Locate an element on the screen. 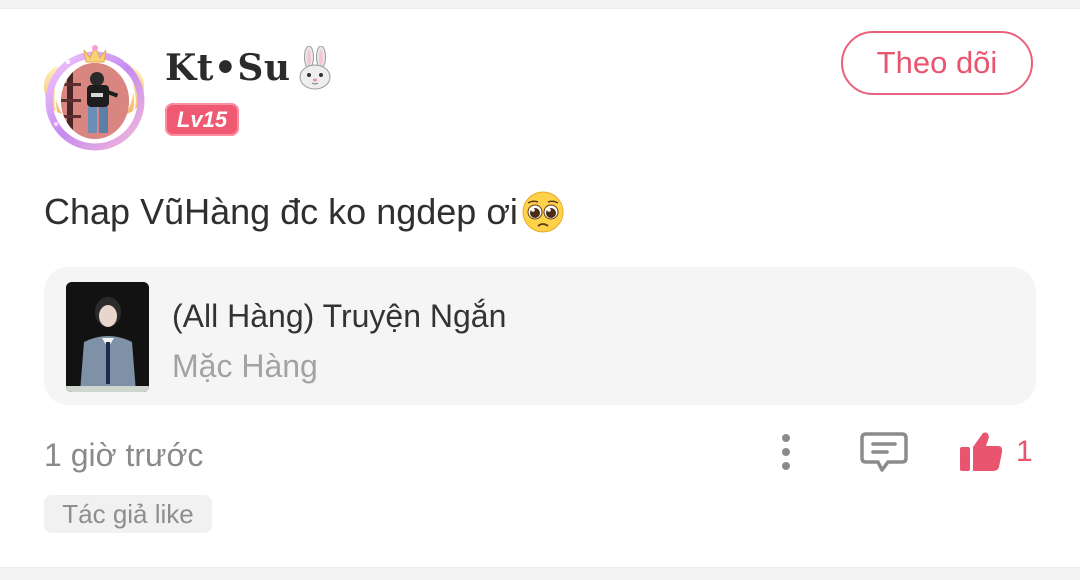 The width and height of the screenshot is (1080, 580). bottom-divider is located at coordinates (540, 573).